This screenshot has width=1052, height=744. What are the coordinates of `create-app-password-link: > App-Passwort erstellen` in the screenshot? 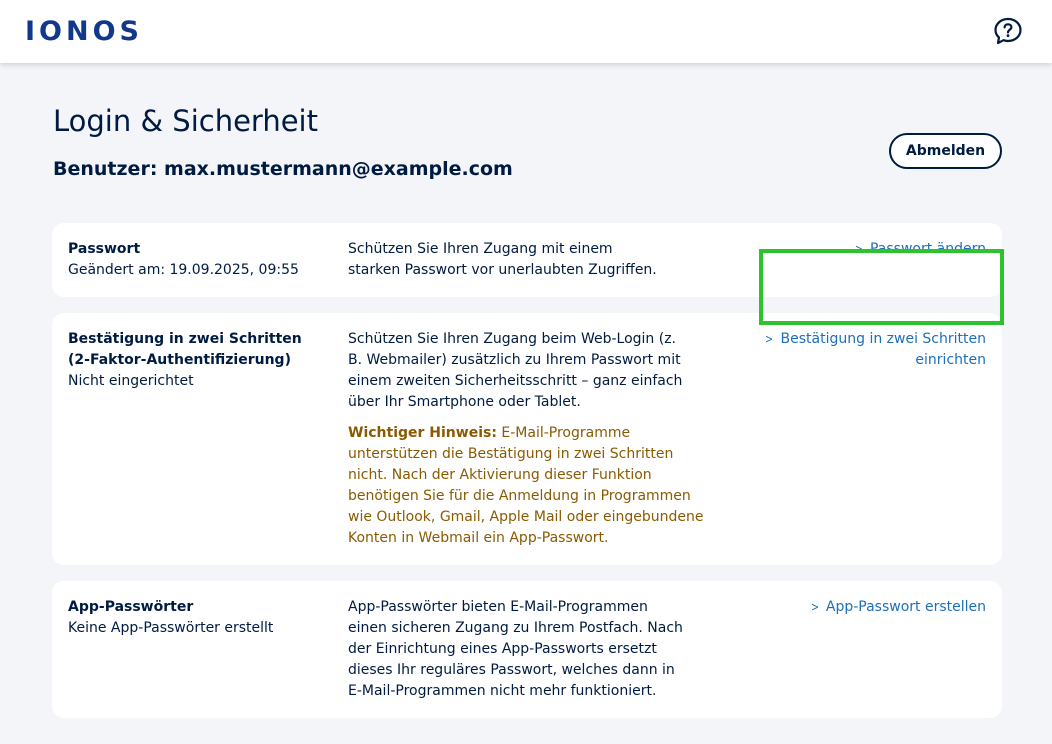 It's located at (898, 607).